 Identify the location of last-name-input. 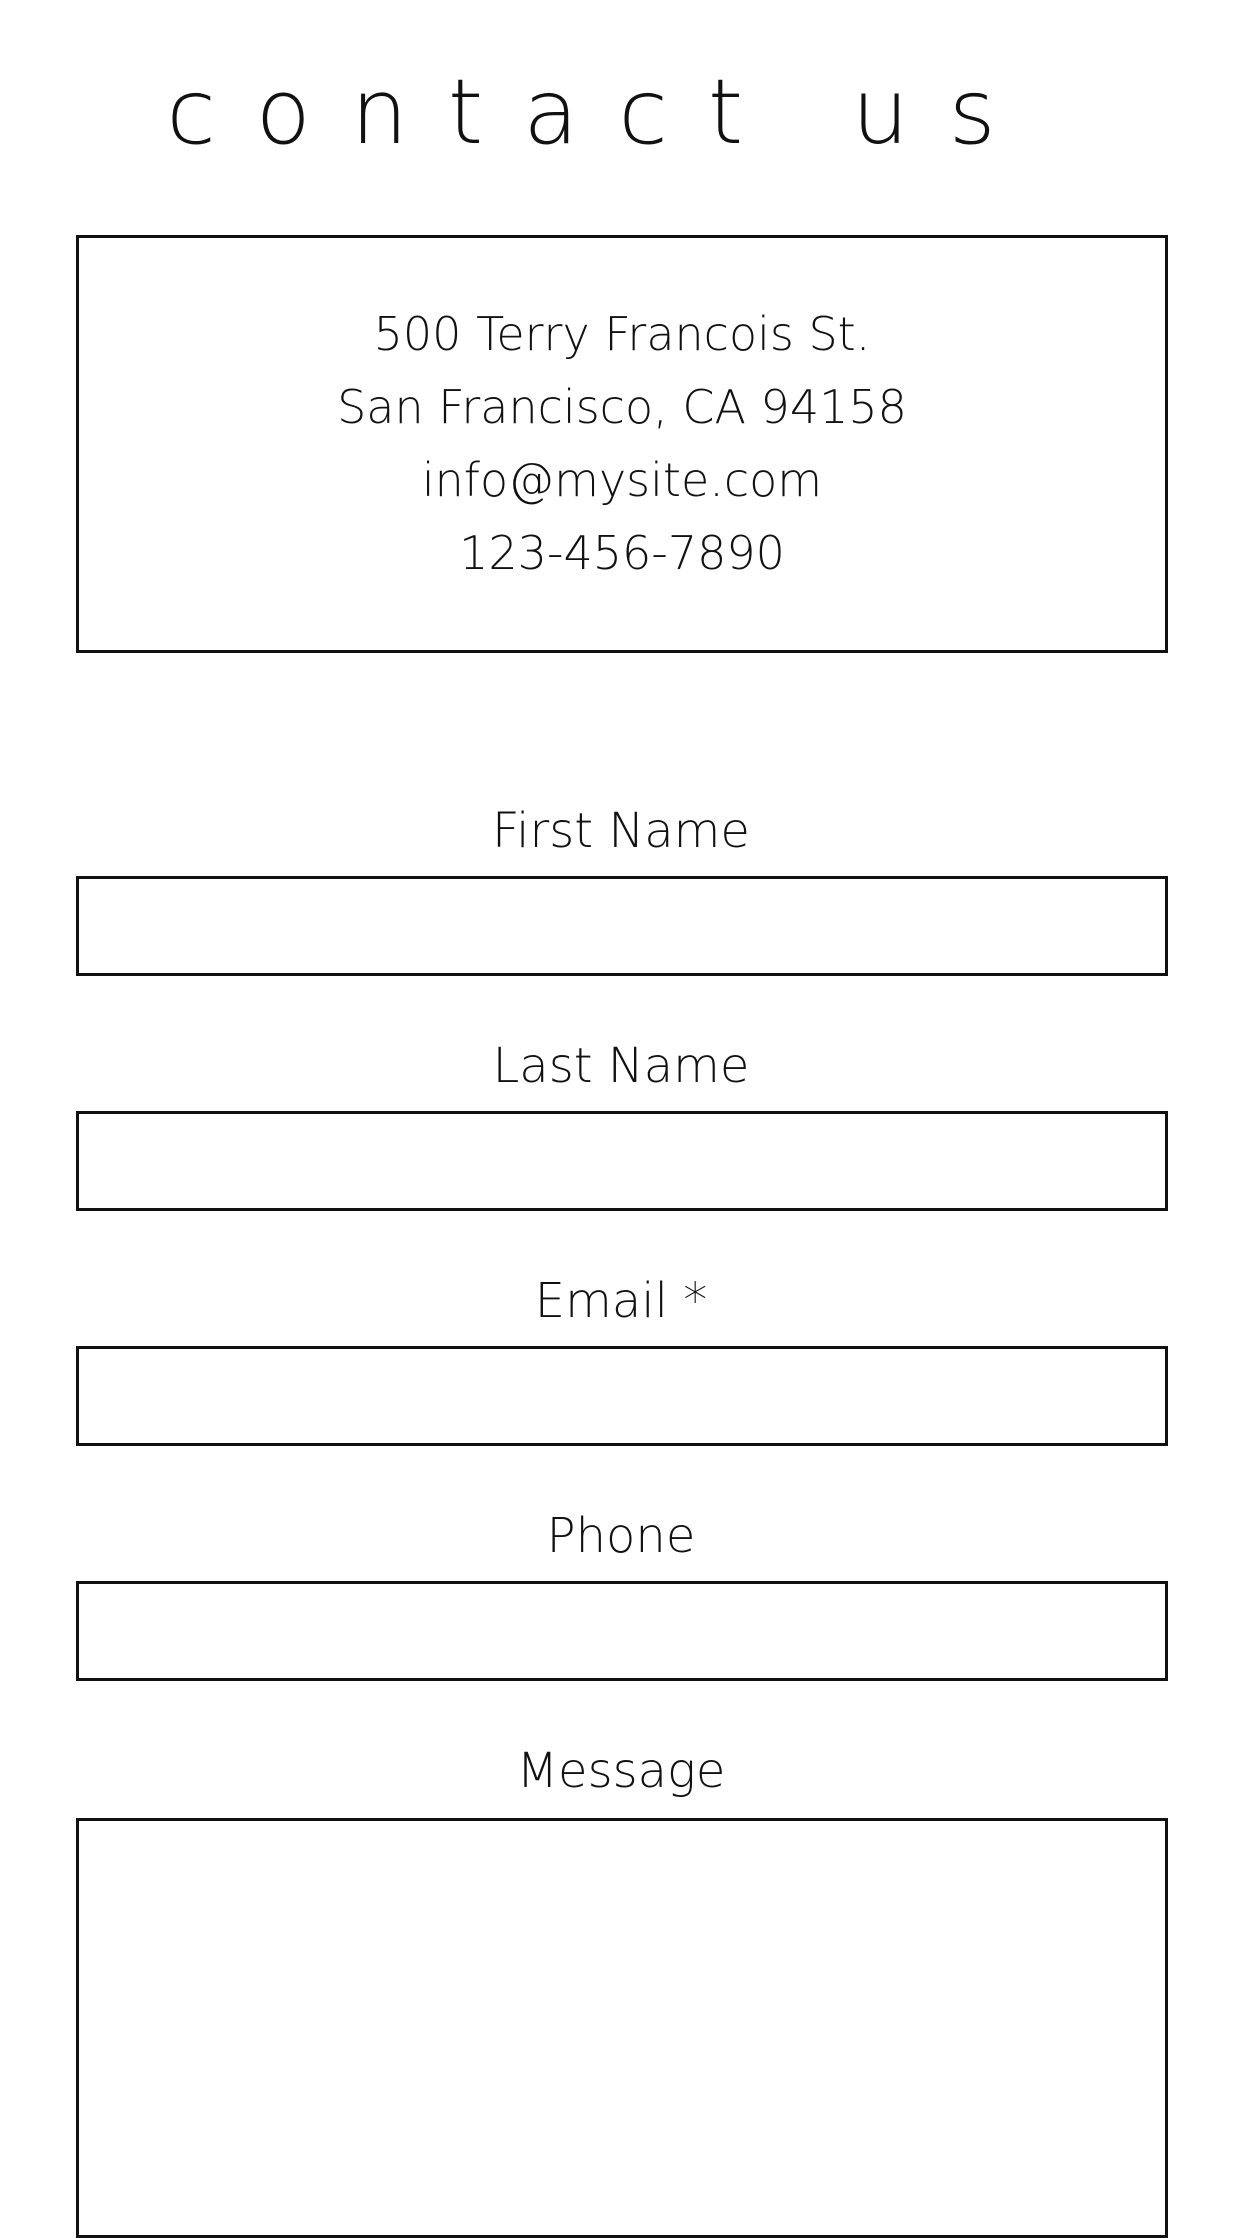
(622, 1161).